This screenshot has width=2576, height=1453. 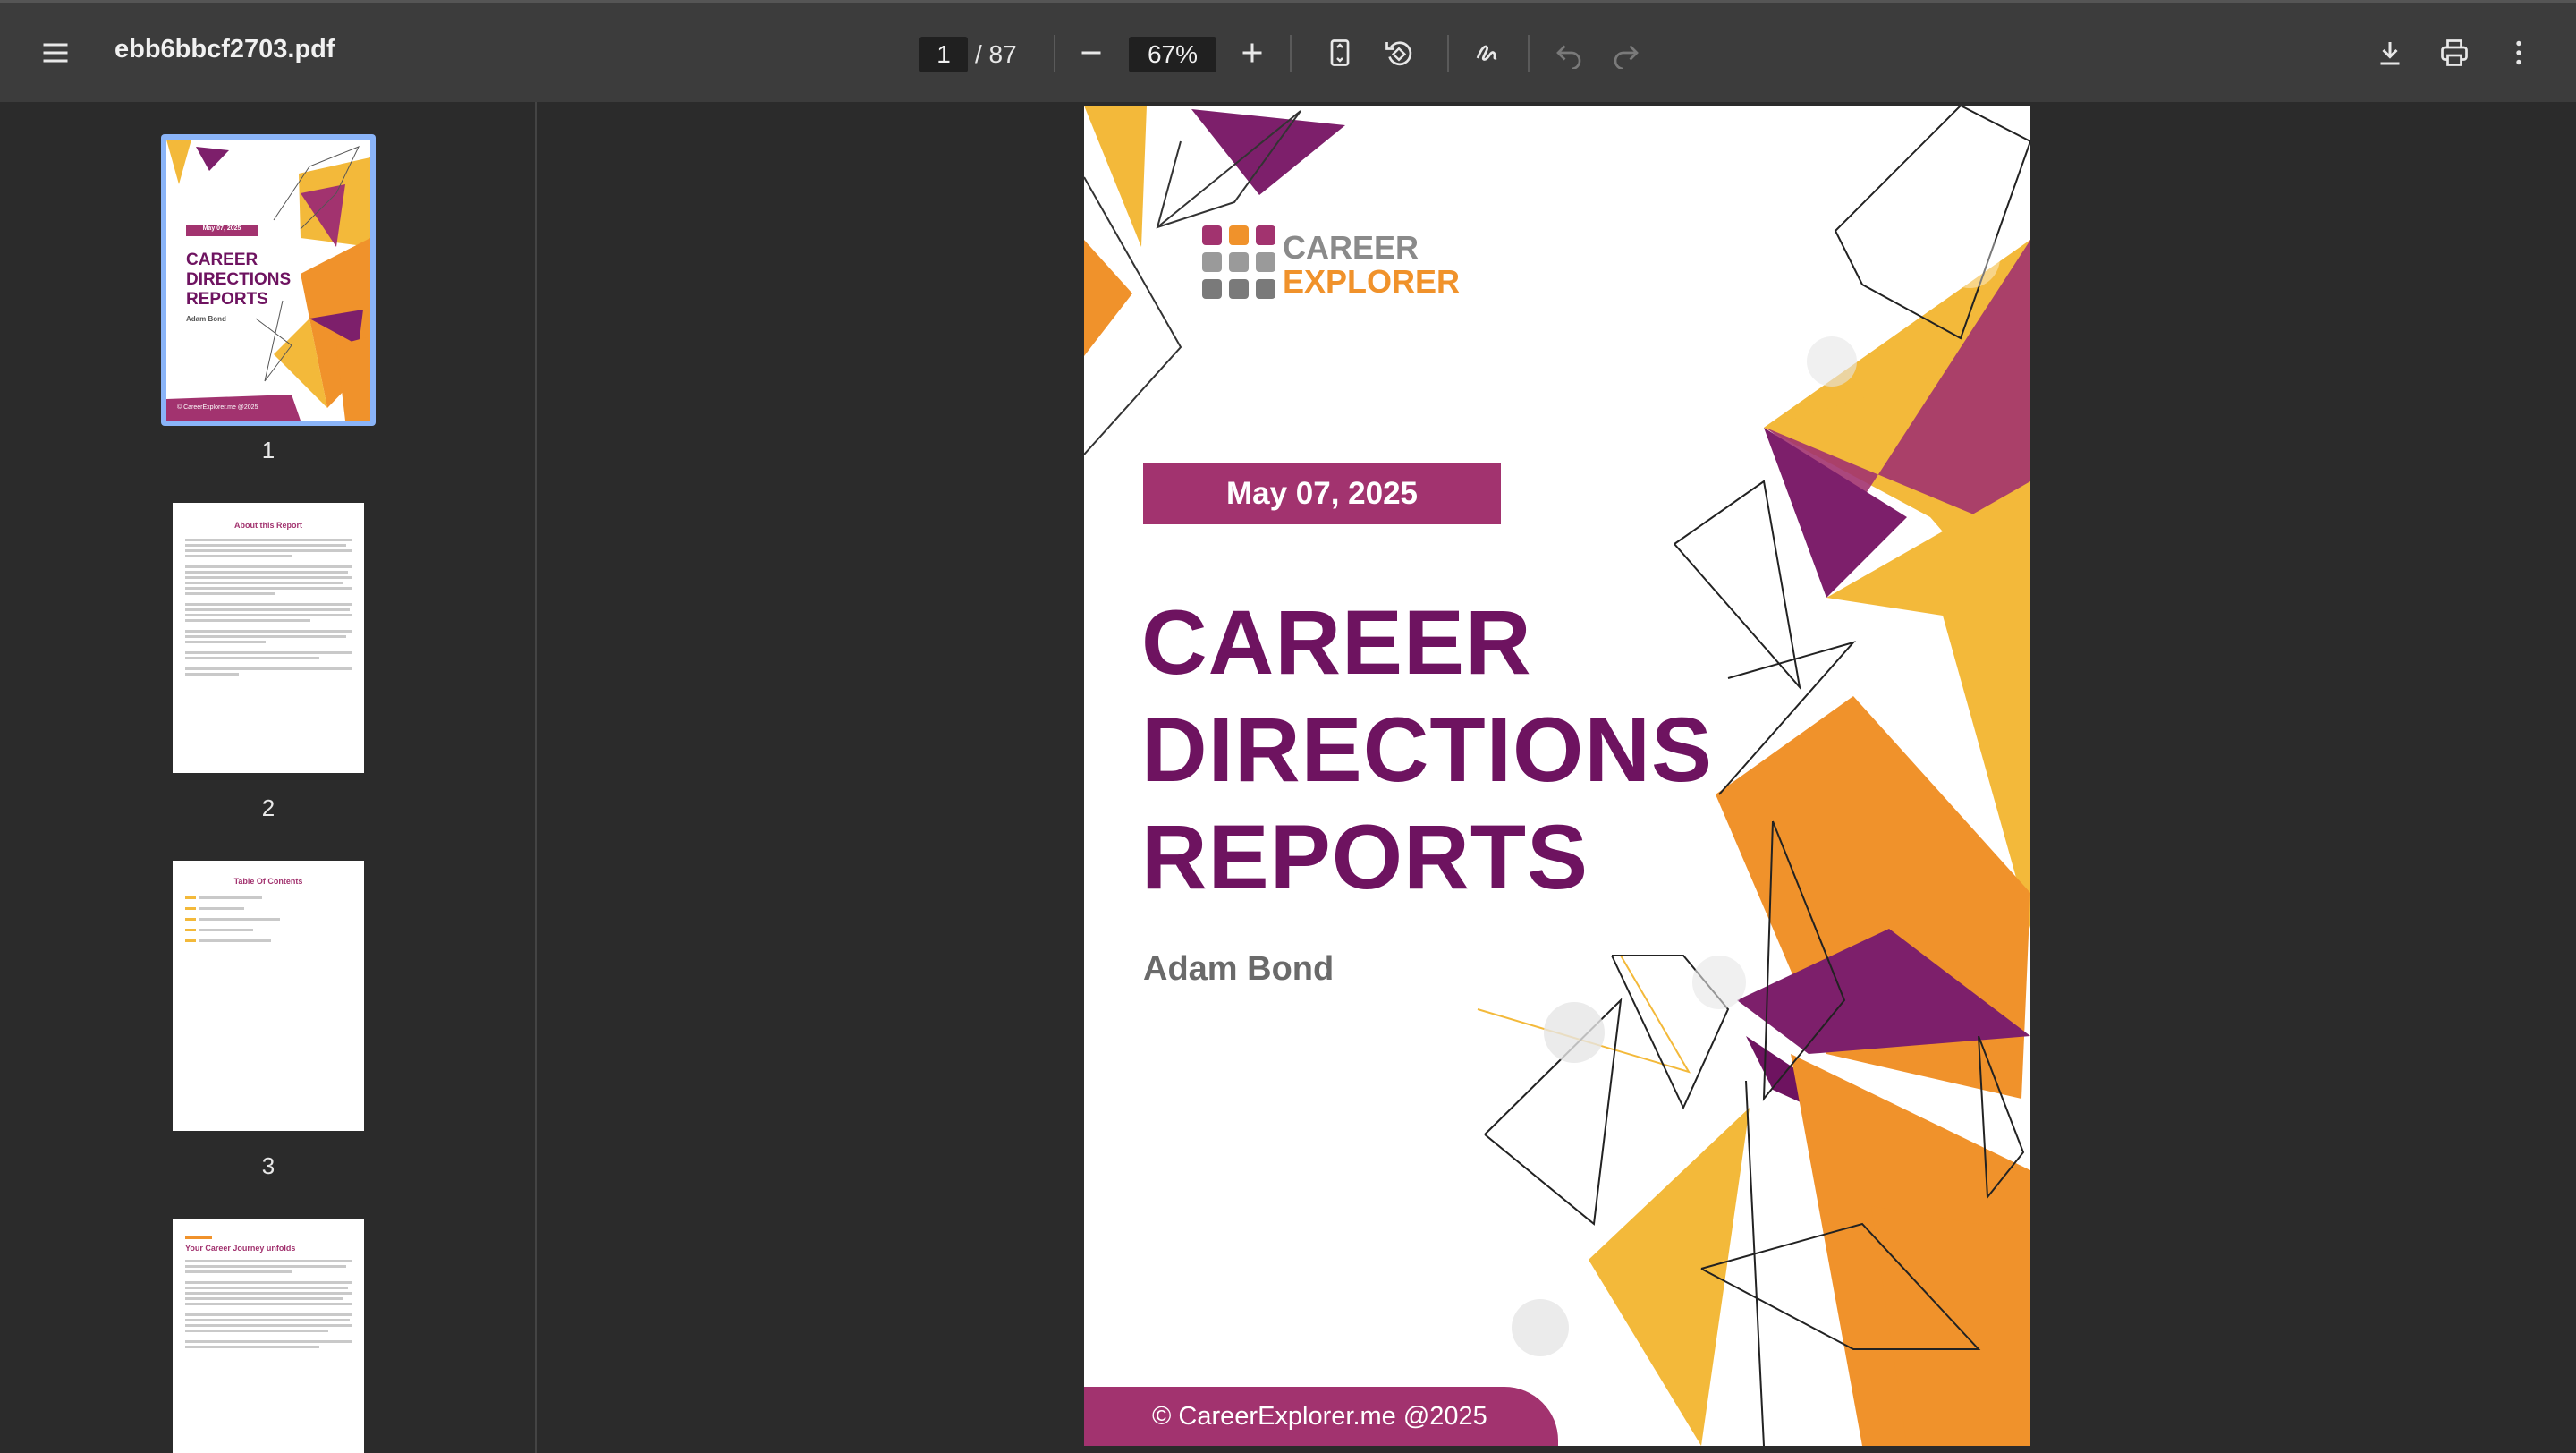 I want to click on report-title-line-1: CAREER, so click(x=1336, y=642).